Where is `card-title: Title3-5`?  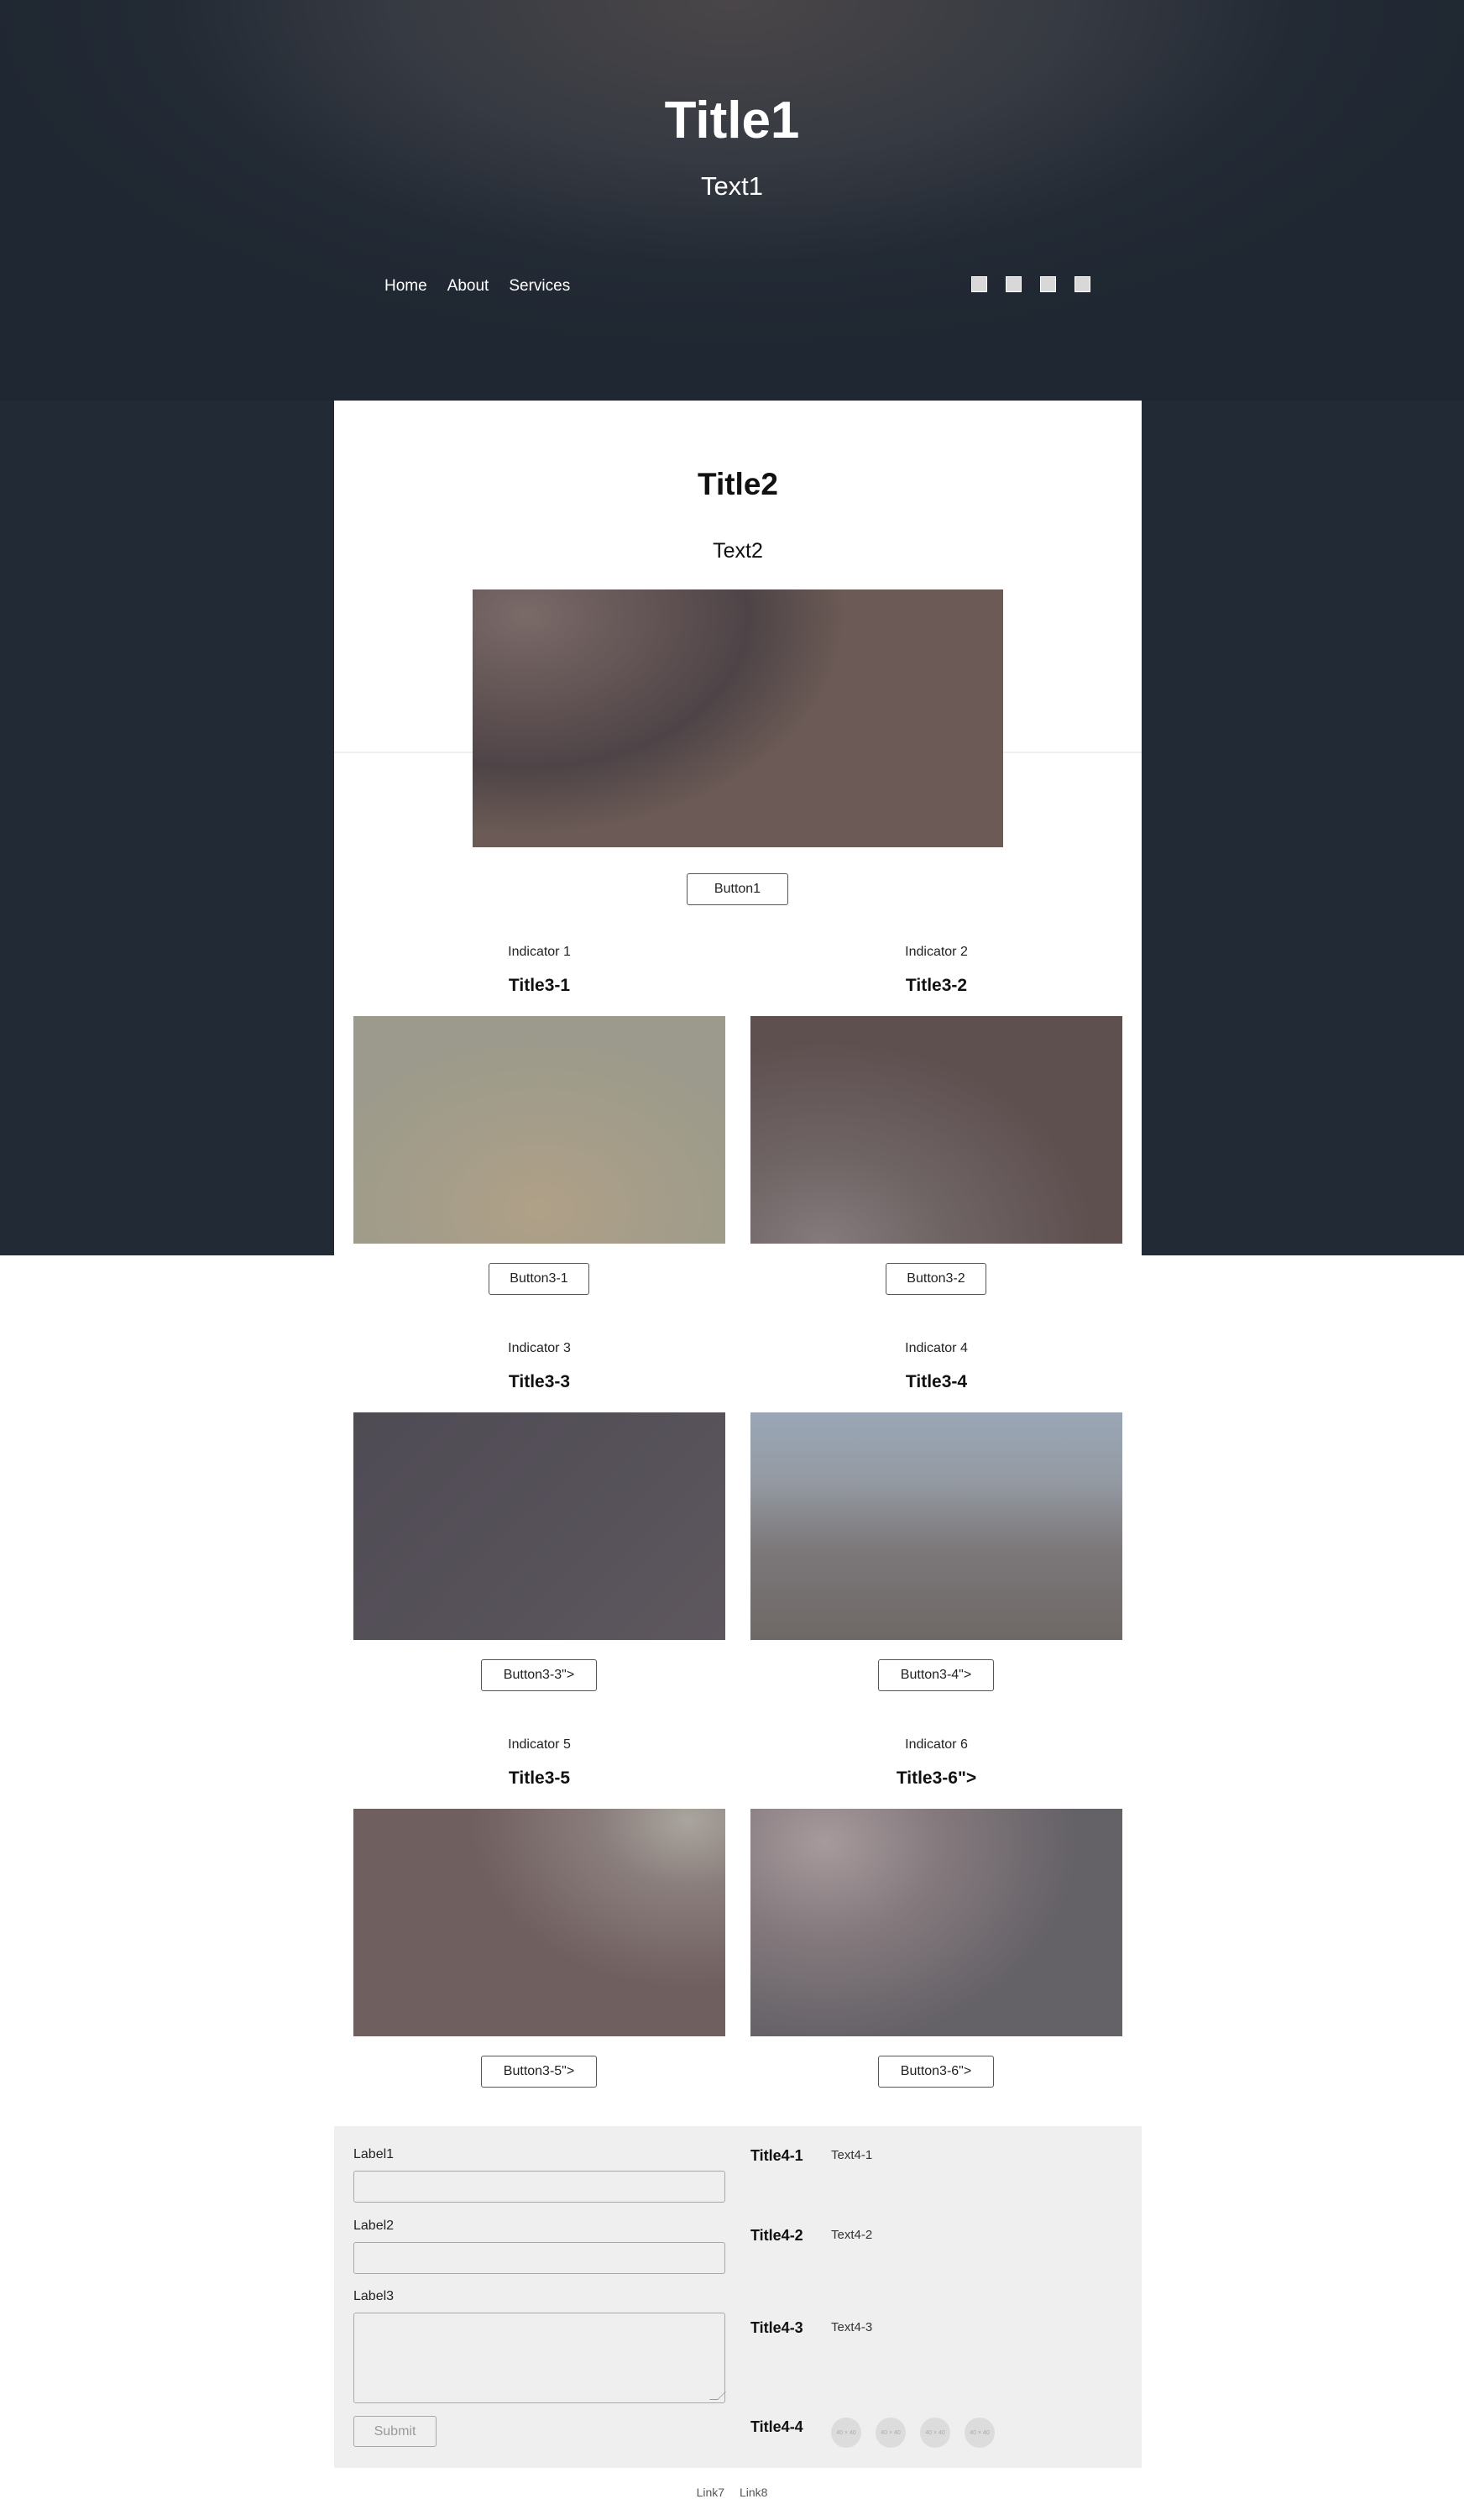 card-title: Title3-5 is located at coordinates (539, 1778).